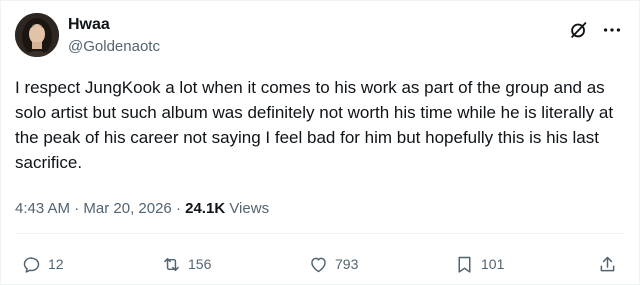  What do you see at coordinates (249, 208) in the screenshot?
I see `views-label: Views` at bounding box center [249, 208].